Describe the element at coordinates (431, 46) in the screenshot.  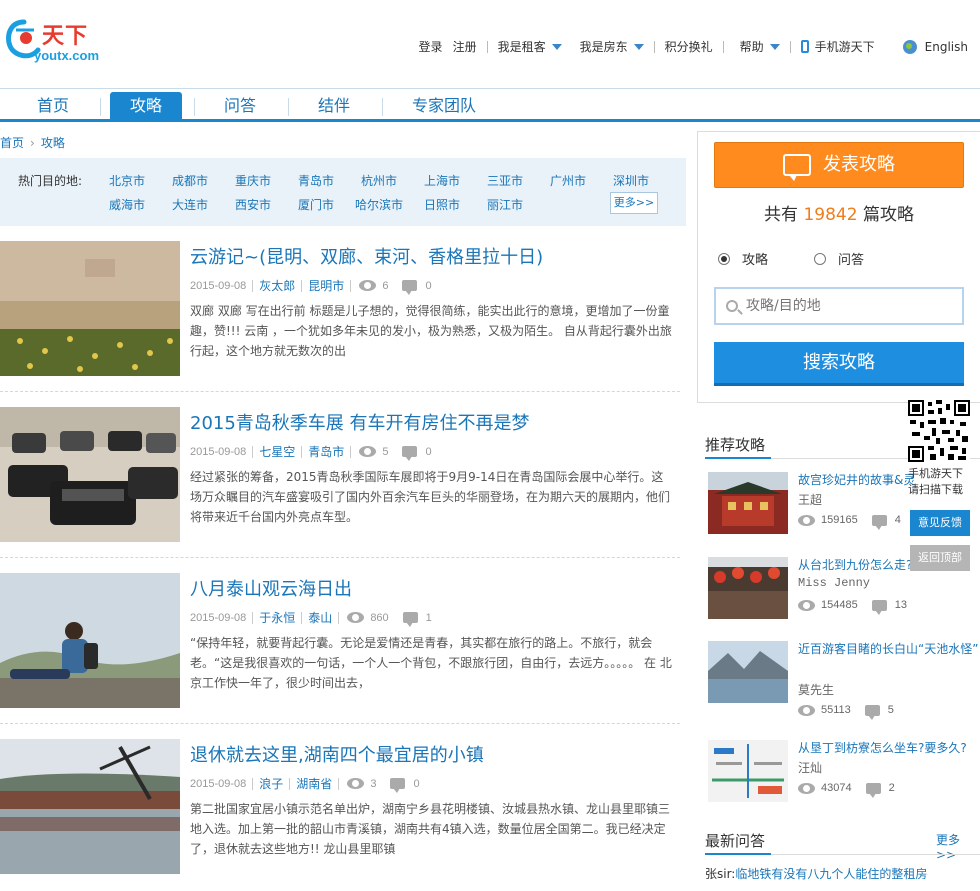
I see `login-link: 登录` at that location.